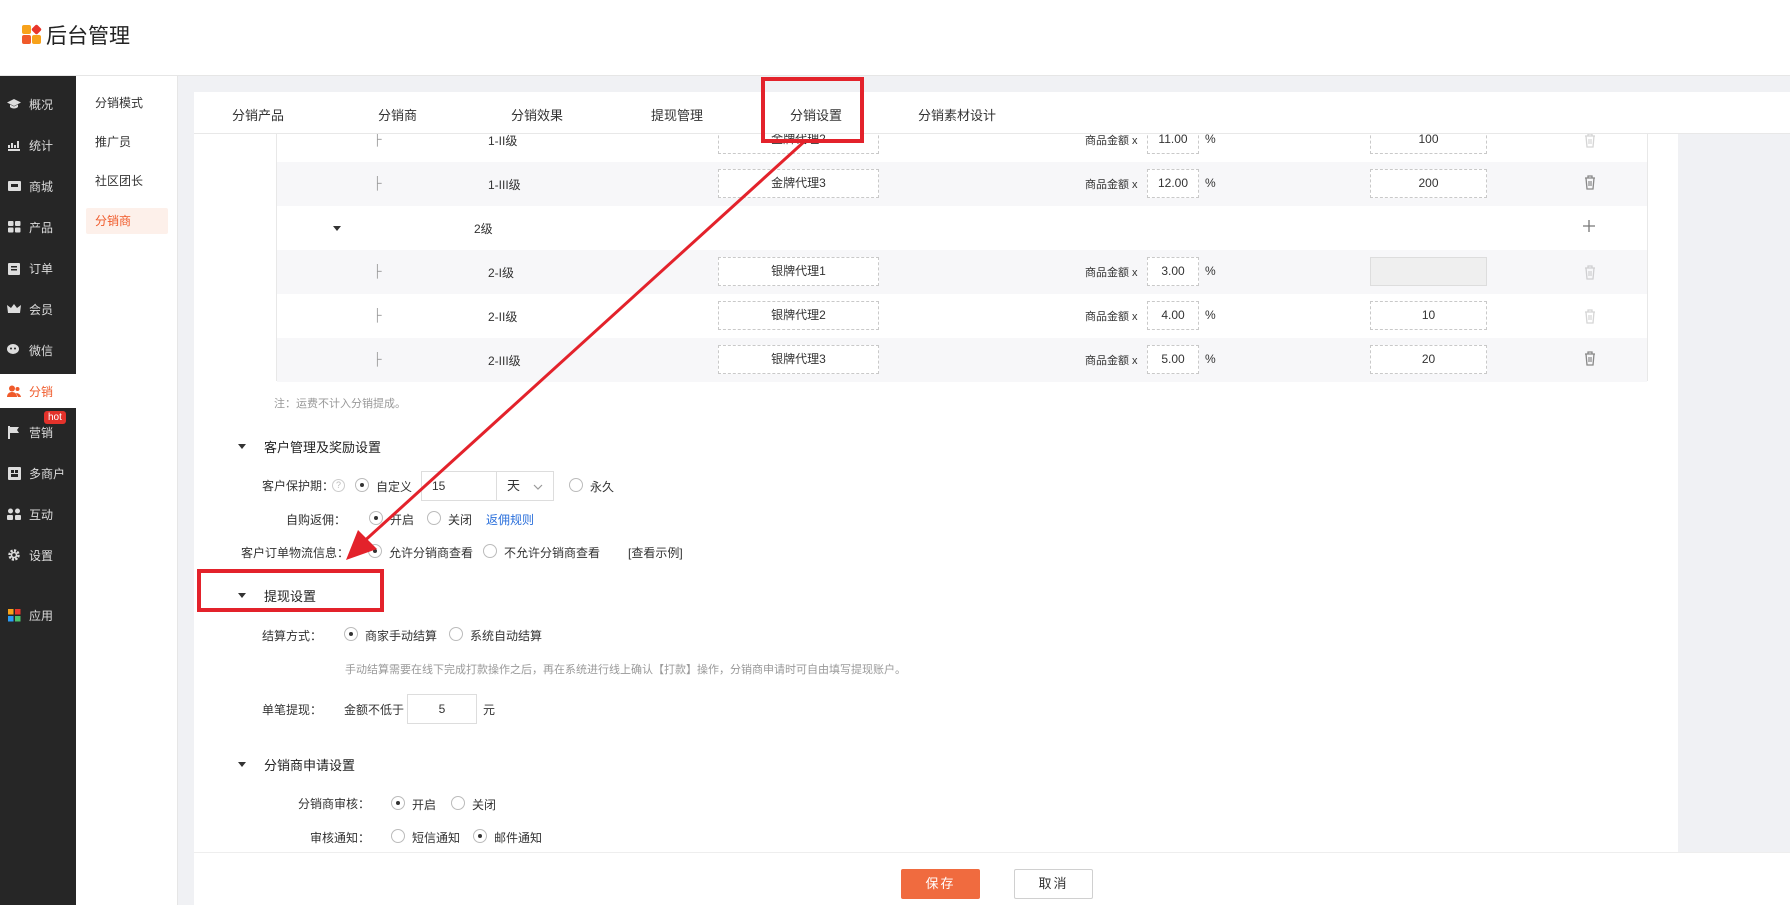  What do you see at coordinates (577, 349) in the screenshot?
I see `annotation-arrow` at bounding box center [577, 349].